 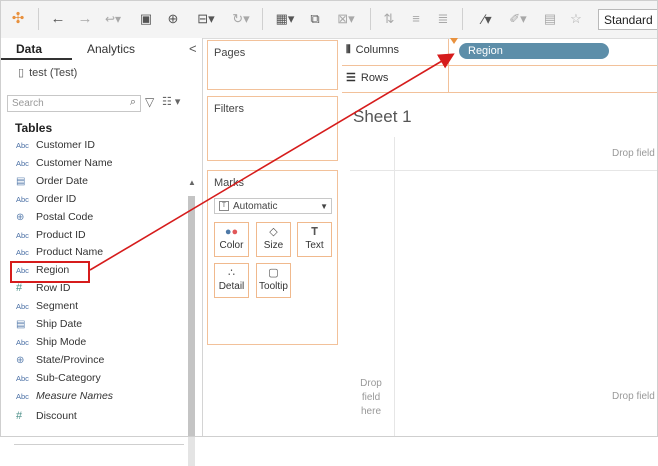 I want to click on field-item: Abc Product Name, so click(x=103, y=252).